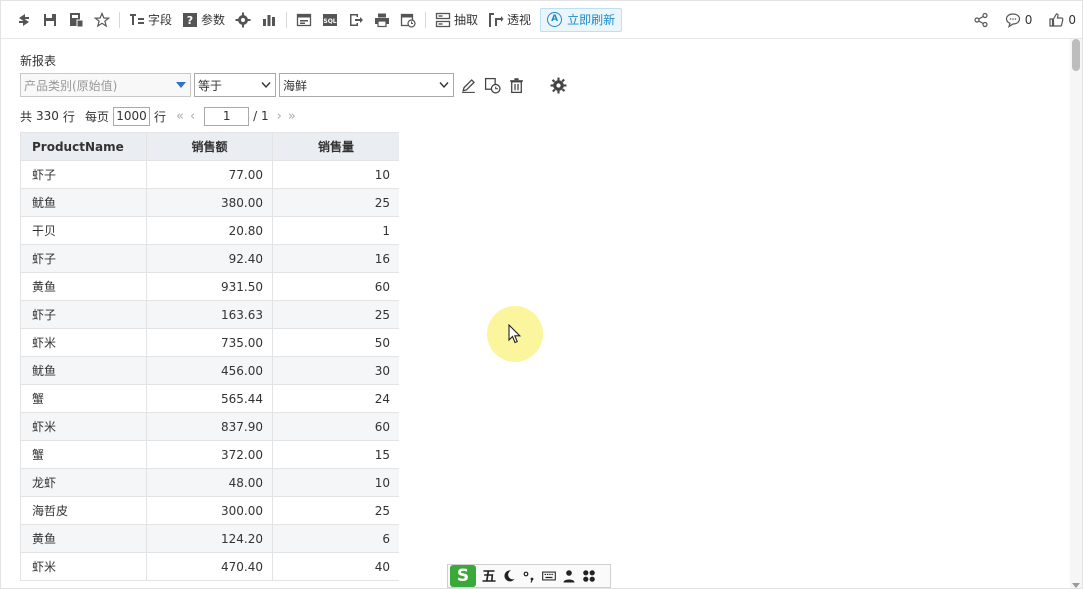 The image size is (1083, 589). I want to click on settings-button, so click(243, 20).